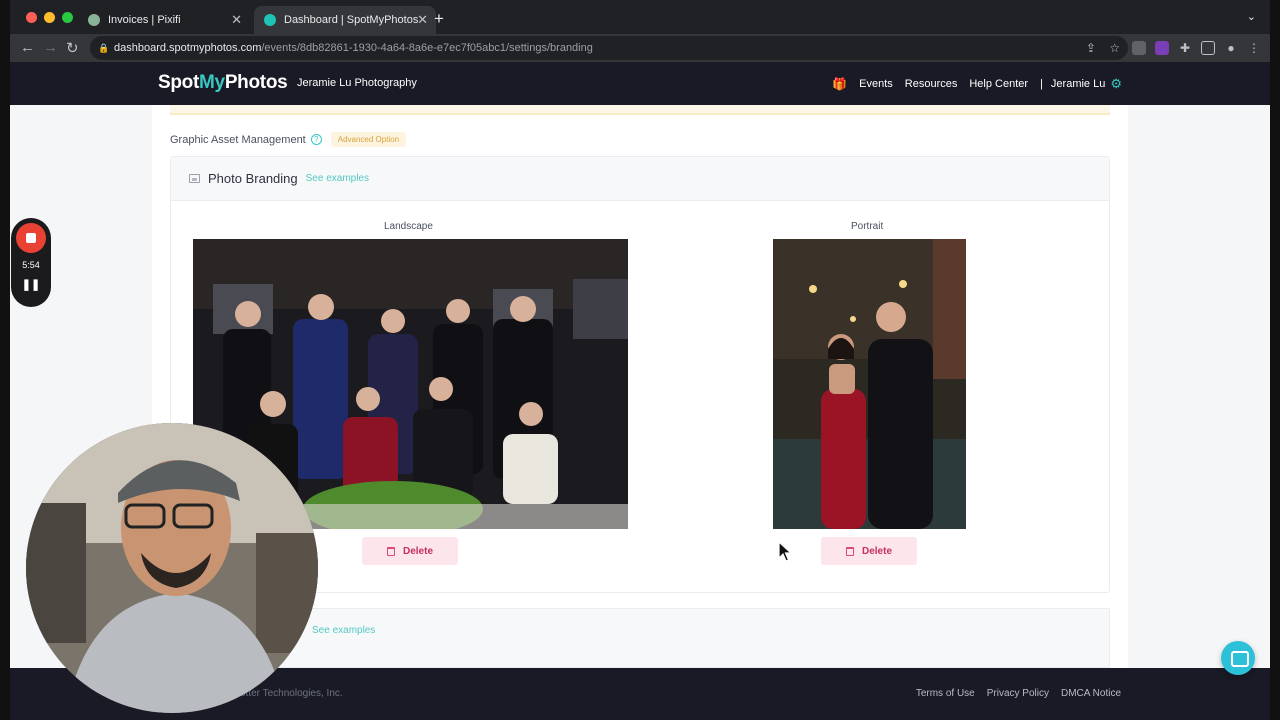 This screenshot has width=1280, height=720. What do you see at coordinates (31, 284) in the screenshot?
I see `pause-icon: ❚❚` at bounding box center [31, 284].